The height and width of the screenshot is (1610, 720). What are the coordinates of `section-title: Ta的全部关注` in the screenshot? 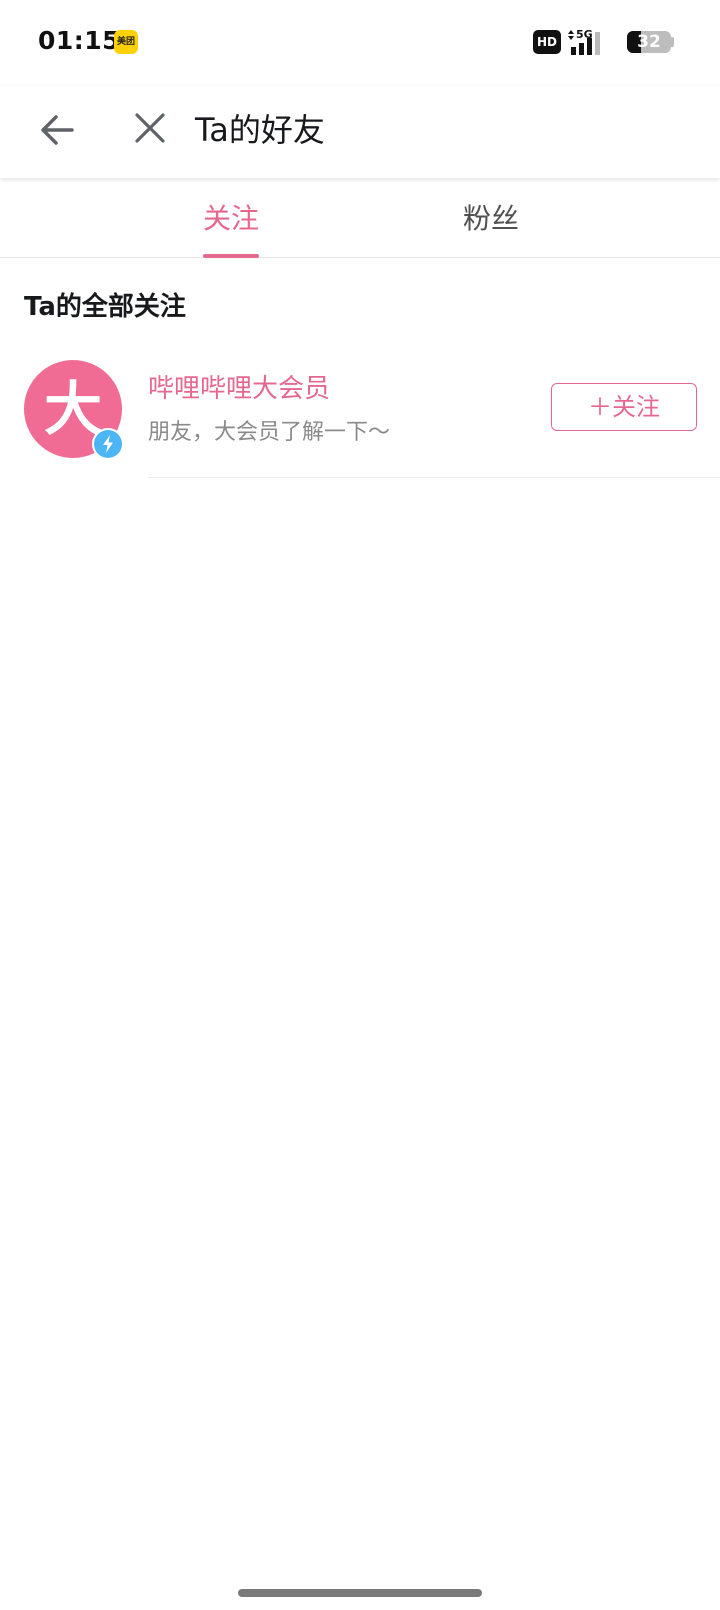 It's located at (105, 307).